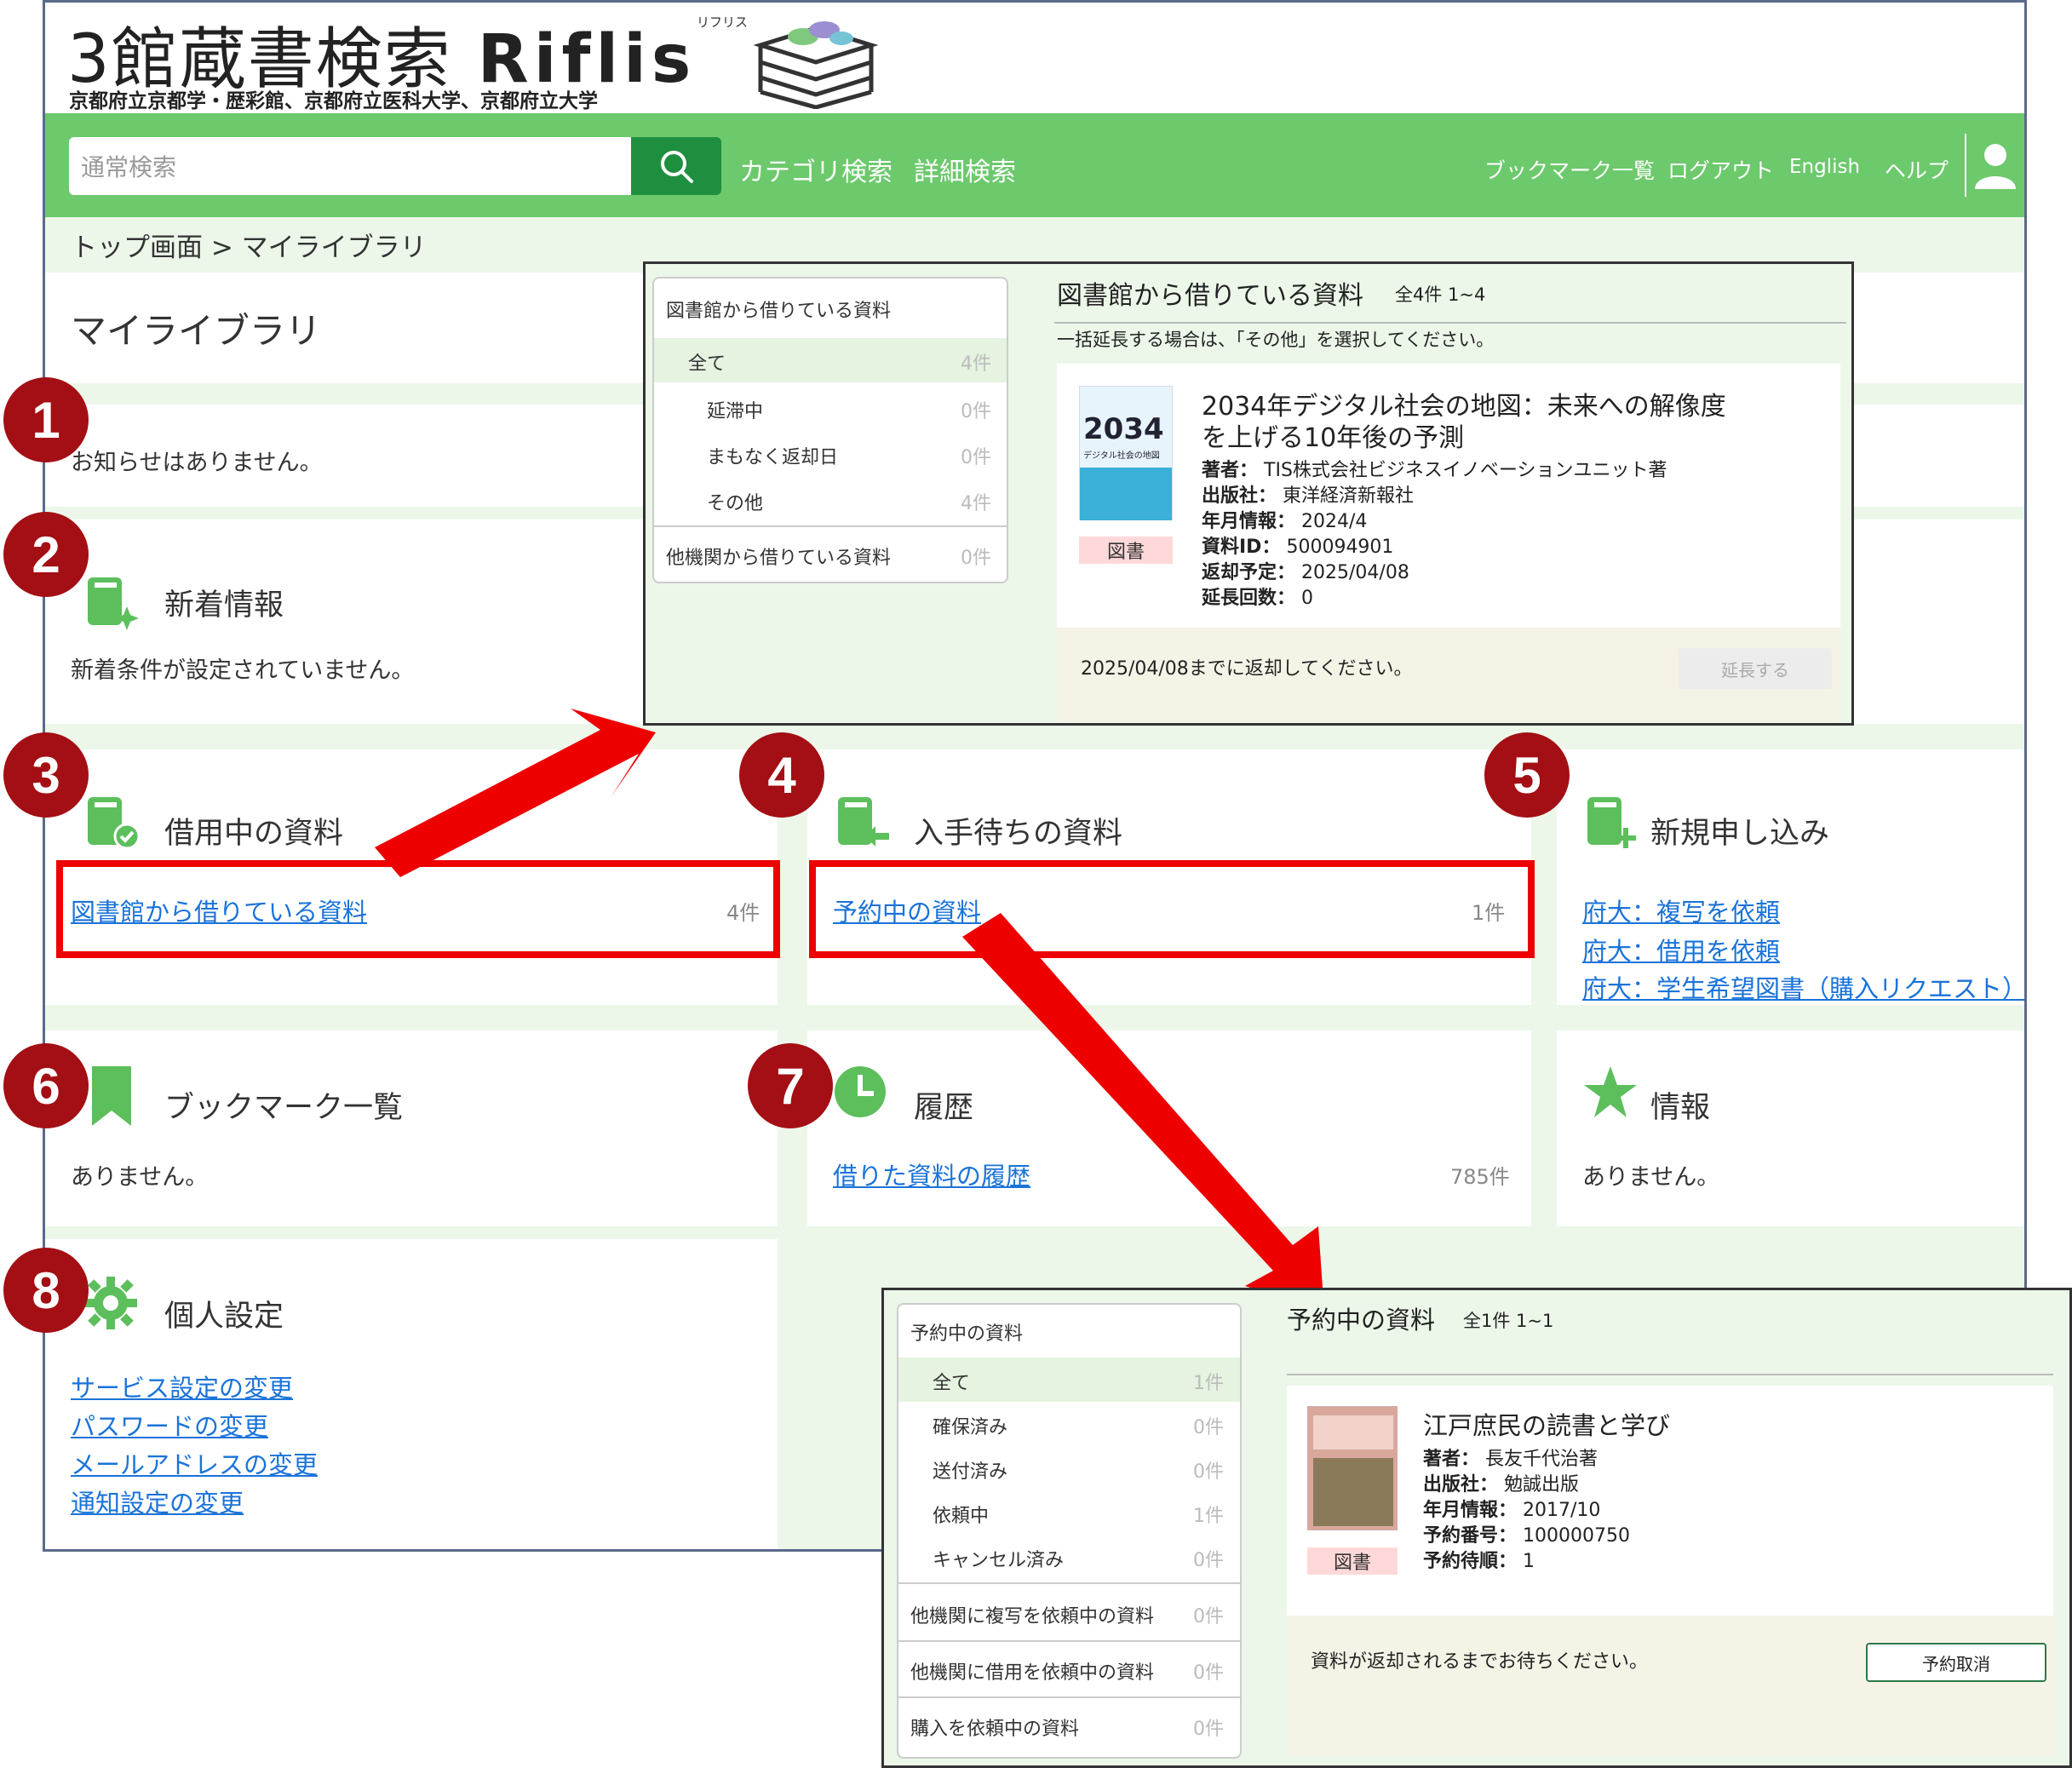  I want to click on history-card: 履歴 借りた資料の履歴 785件, so click(1169, 1128).